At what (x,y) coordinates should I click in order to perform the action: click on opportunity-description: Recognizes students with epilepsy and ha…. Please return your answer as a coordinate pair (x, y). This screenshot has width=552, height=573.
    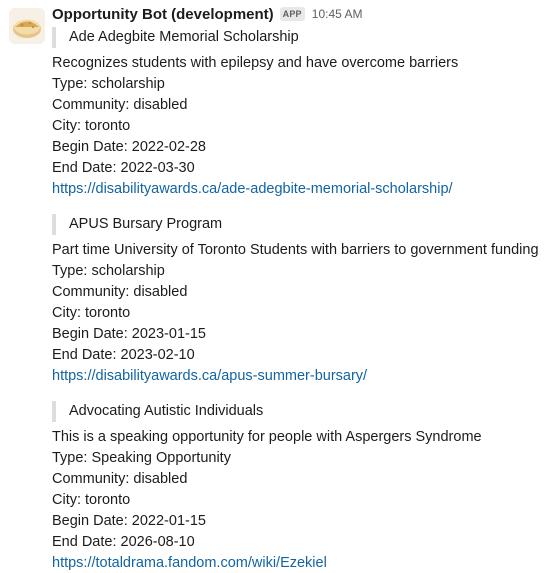
    Looking at the image, I should click on (255, 63).